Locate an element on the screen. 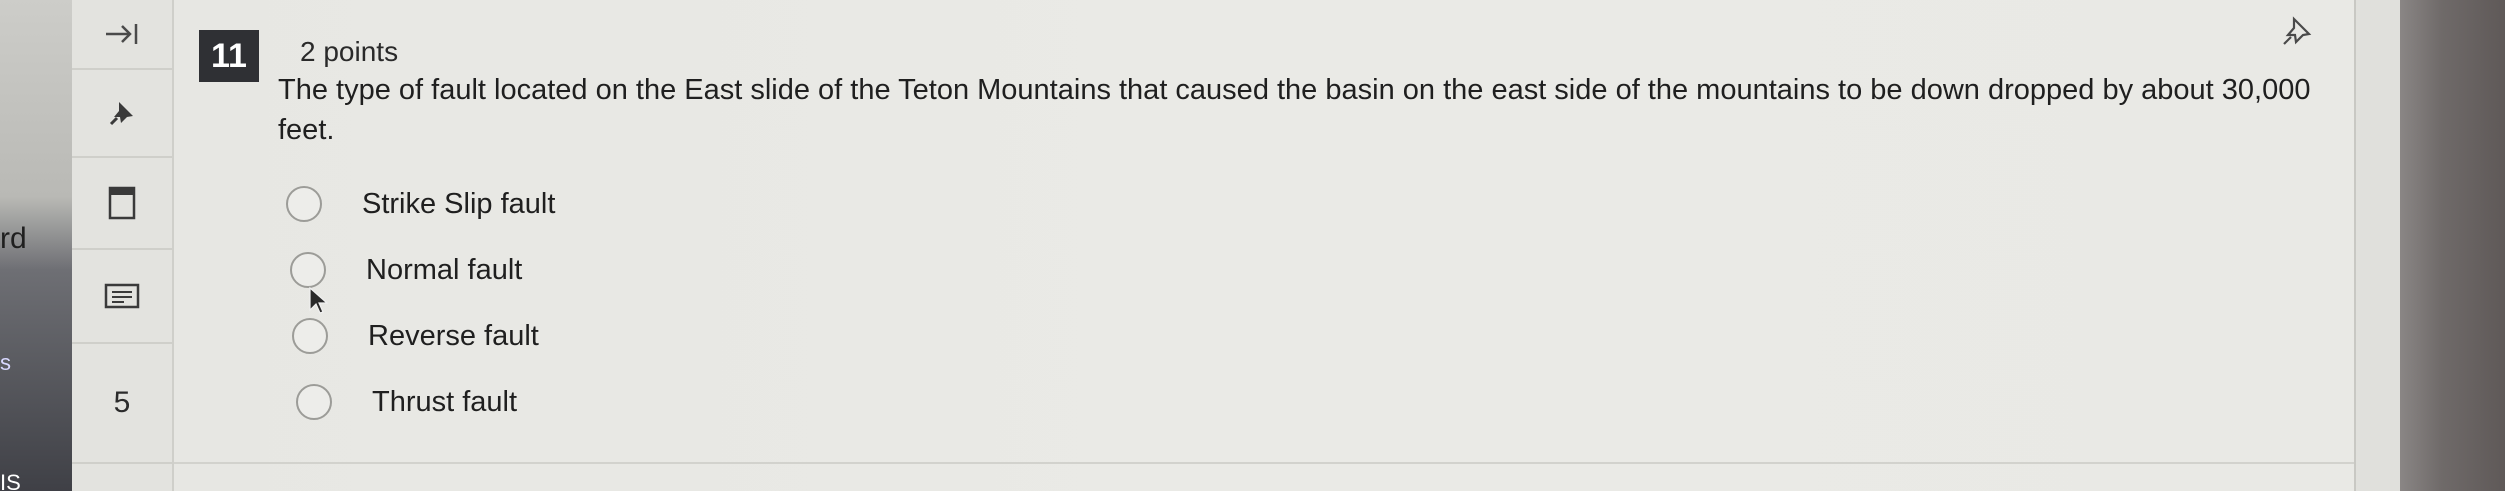 The height and width of the screenshot is (491, 2505). flag-button is located at coordinates (122, 204).